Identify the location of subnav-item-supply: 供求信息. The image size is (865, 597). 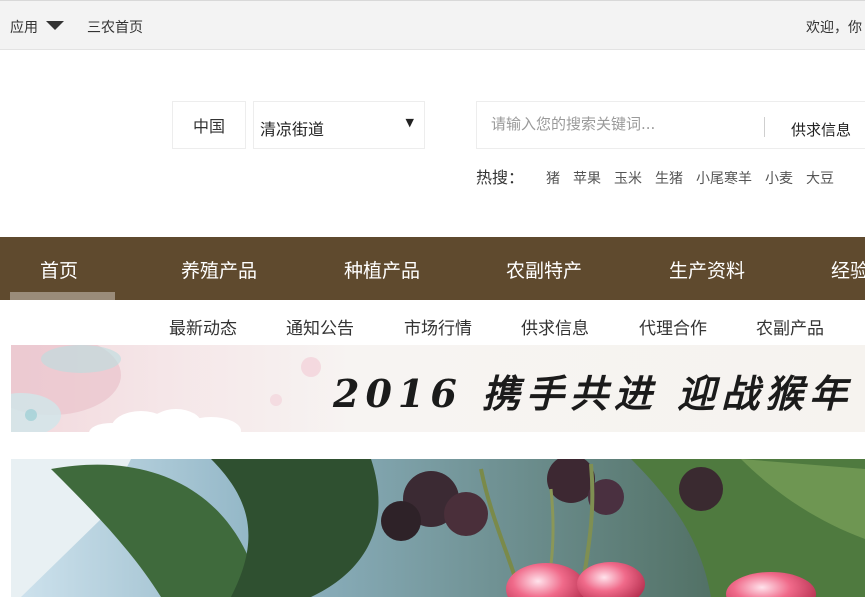
(555, 326).